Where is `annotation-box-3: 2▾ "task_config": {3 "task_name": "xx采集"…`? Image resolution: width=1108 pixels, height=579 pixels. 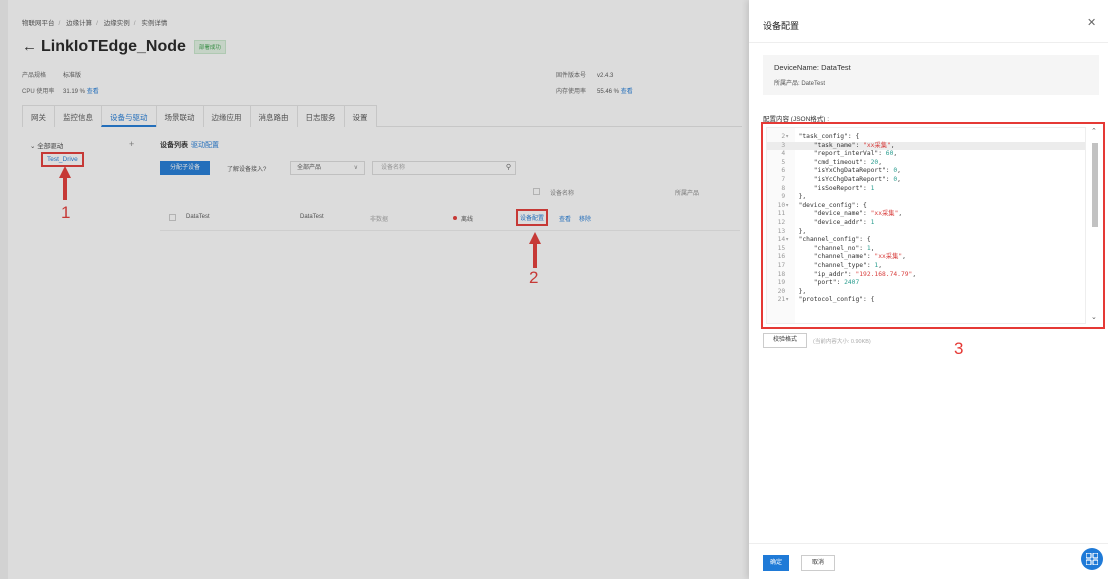
annotation-box-3: 2▾ "task_config": {3 "task_name": "xx采集"… is located at coordinates (933, 225).